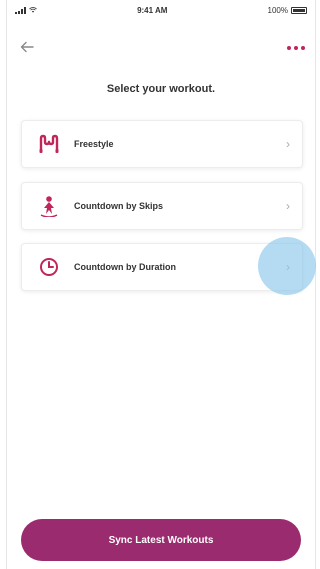 This screenshot has height=569, width=320. I want to click on tap-indicator, so click(287, 266).